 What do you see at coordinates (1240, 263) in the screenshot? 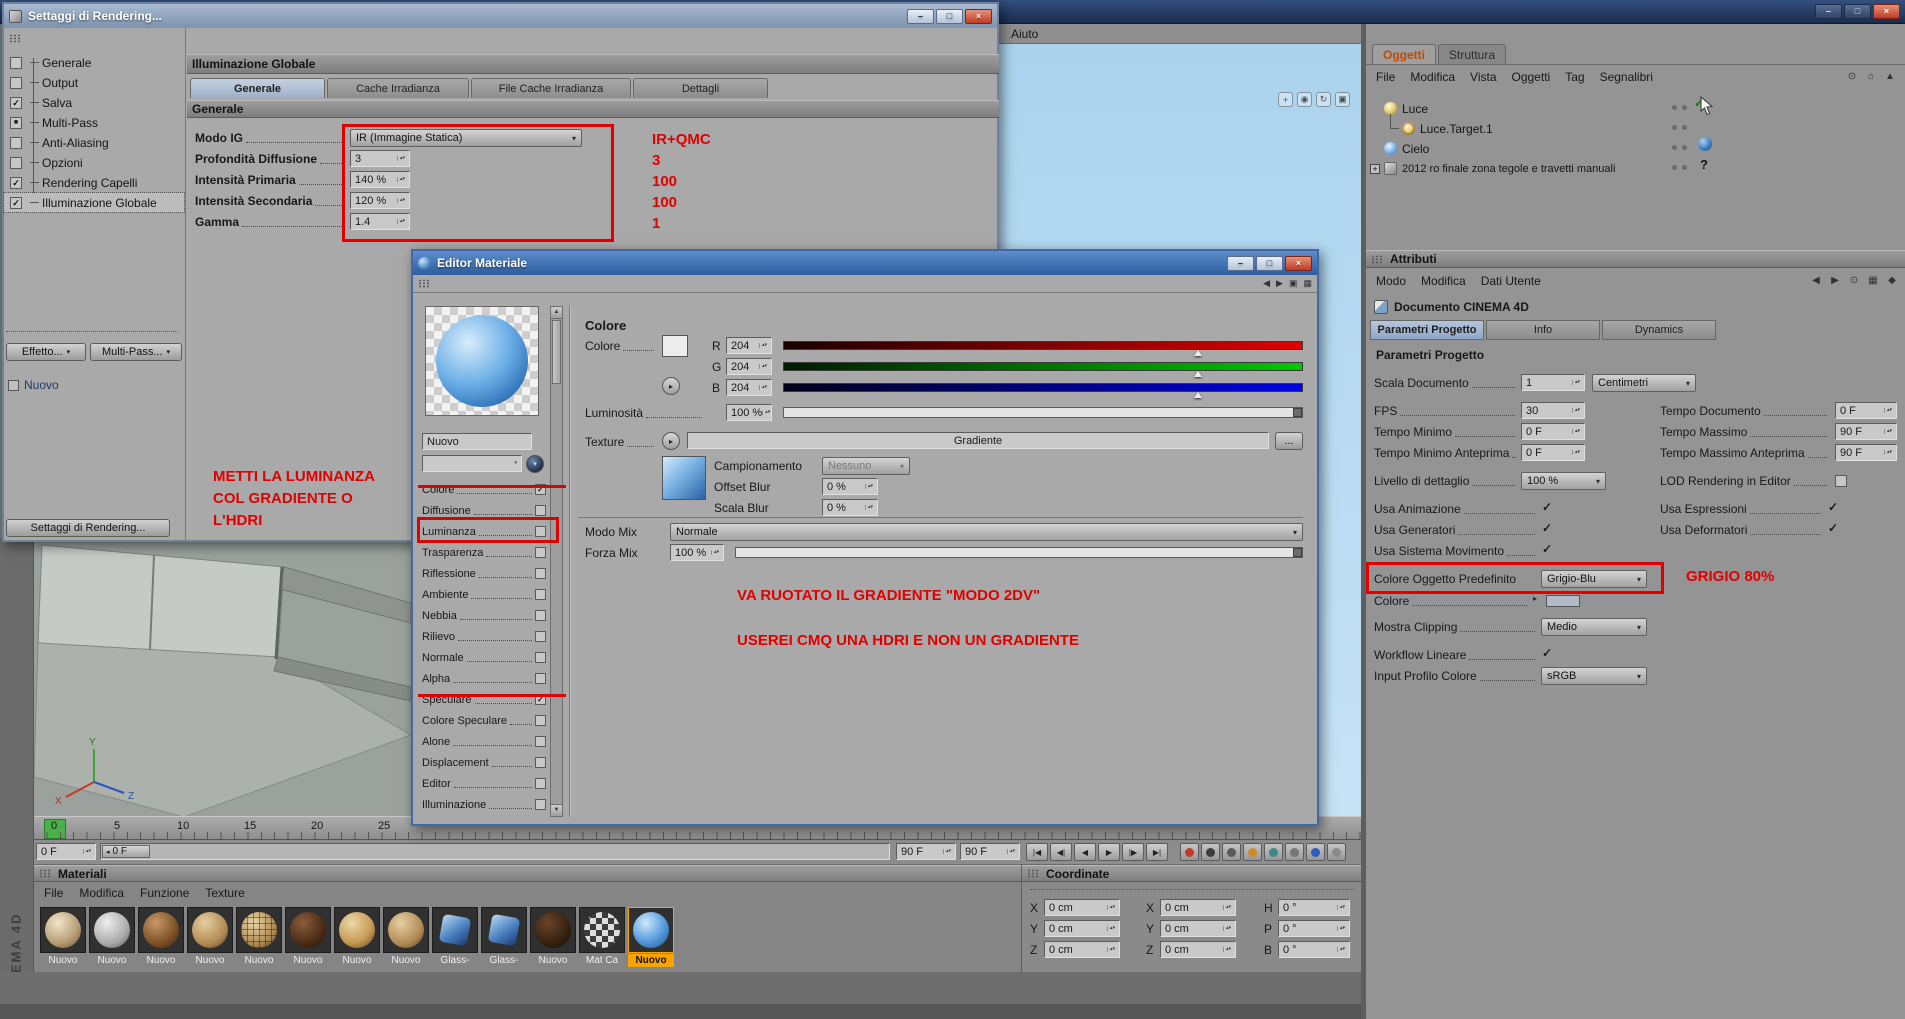
I see `me-minimize-button: –` at bounding box center [1240, 263].